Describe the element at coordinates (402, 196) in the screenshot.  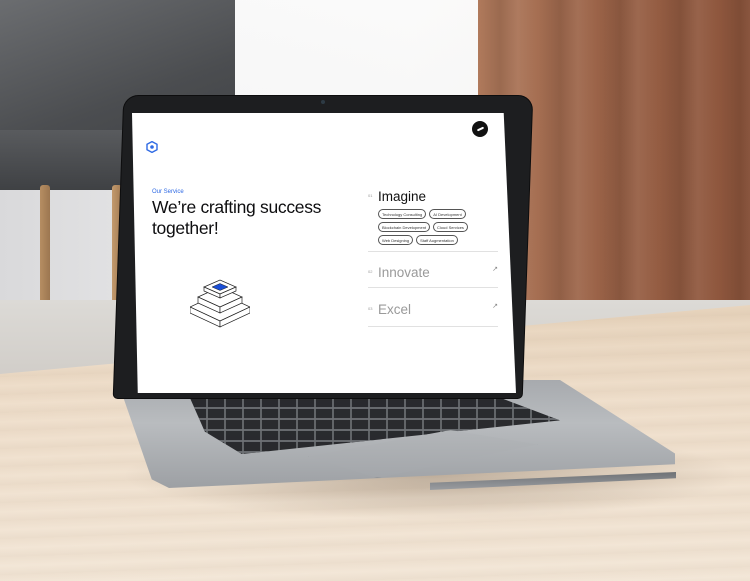
I see `service-title: Imagine` at that location.